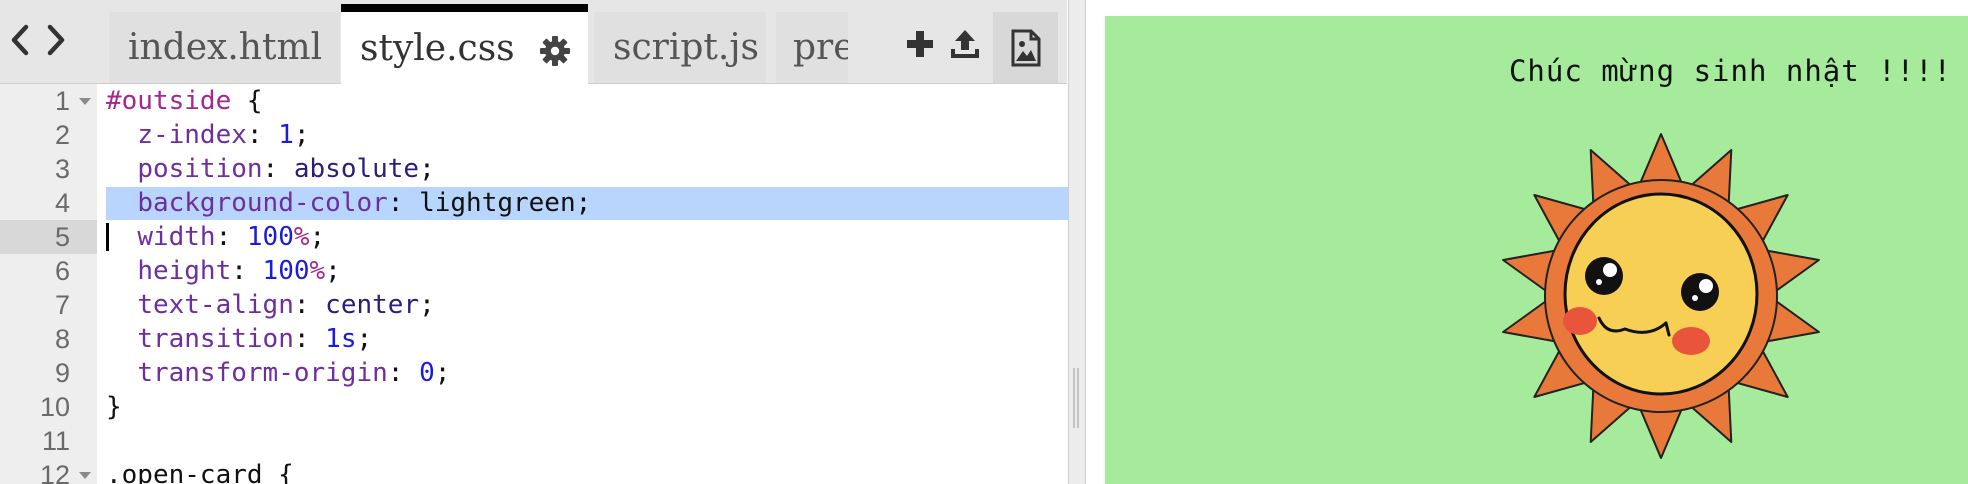 Image resolution: width=1968 pixels, height=484 pixels. I want to click on editor-tab-bar: index.html style.css script.js pre, so click(533, 42).